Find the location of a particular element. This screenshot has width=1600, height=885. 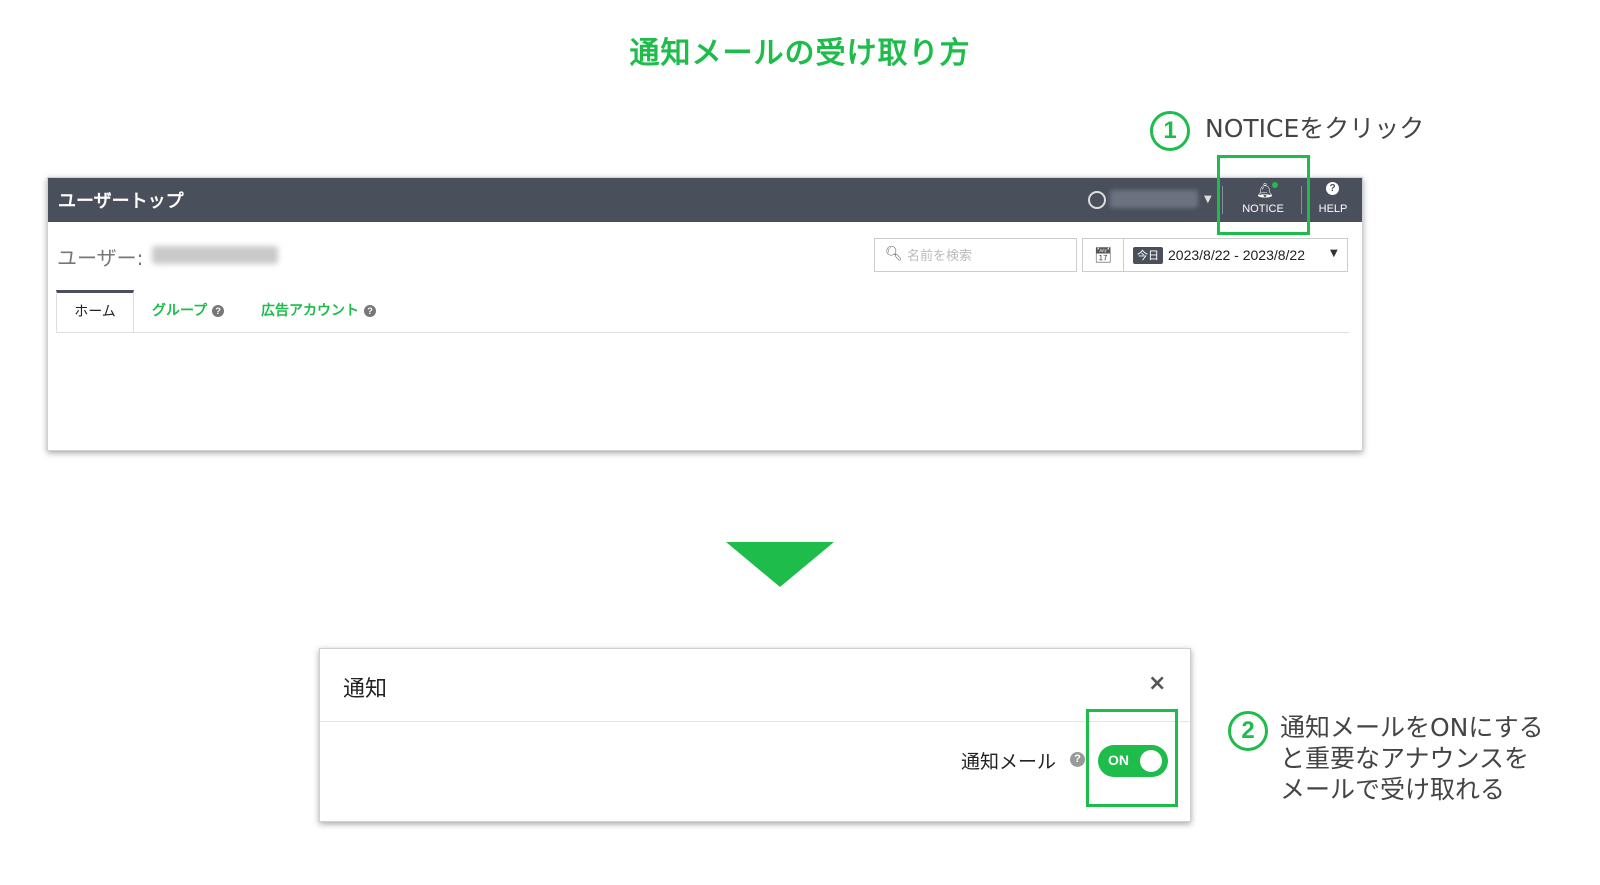

tab-group: グループ? is located at coordinates (188, 311).